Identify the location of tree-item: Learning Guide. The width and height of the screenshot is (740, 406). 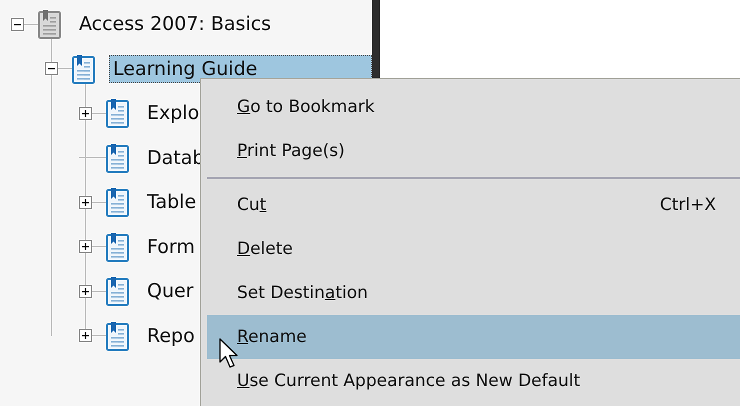
(240, 68).